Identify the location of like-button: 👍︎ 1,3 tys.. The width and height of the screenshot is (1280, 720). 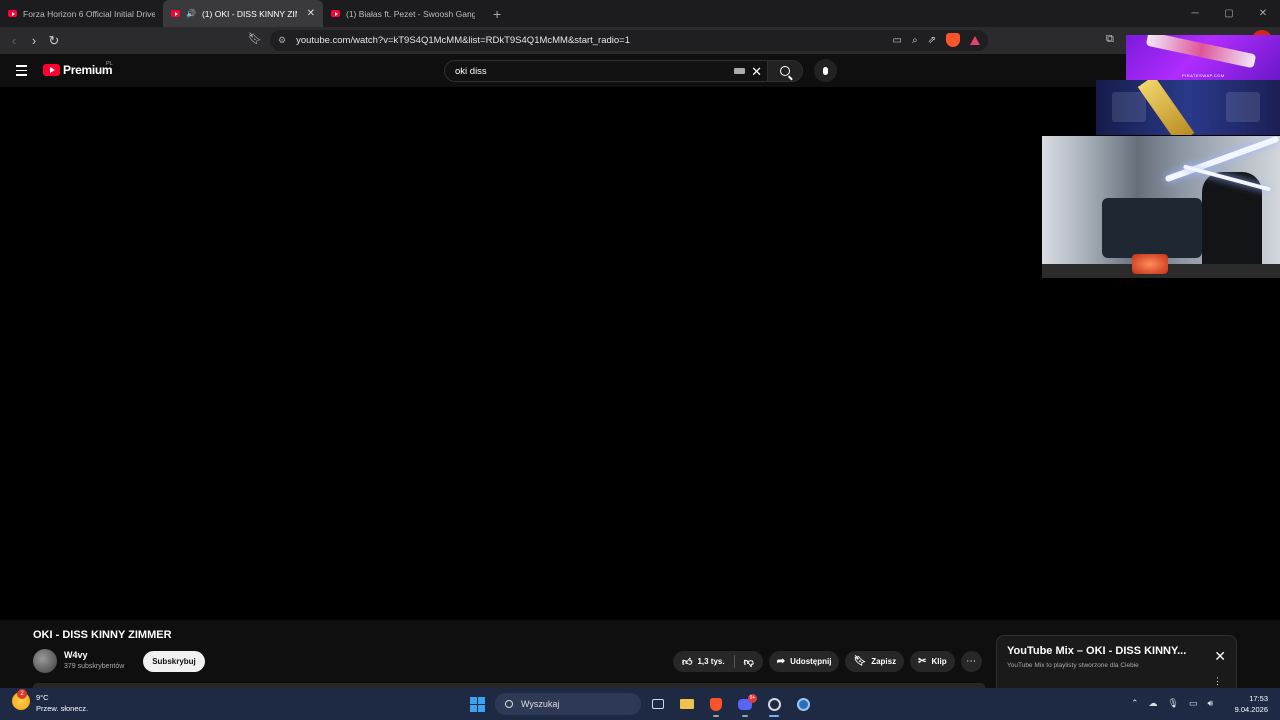
(703, 661).